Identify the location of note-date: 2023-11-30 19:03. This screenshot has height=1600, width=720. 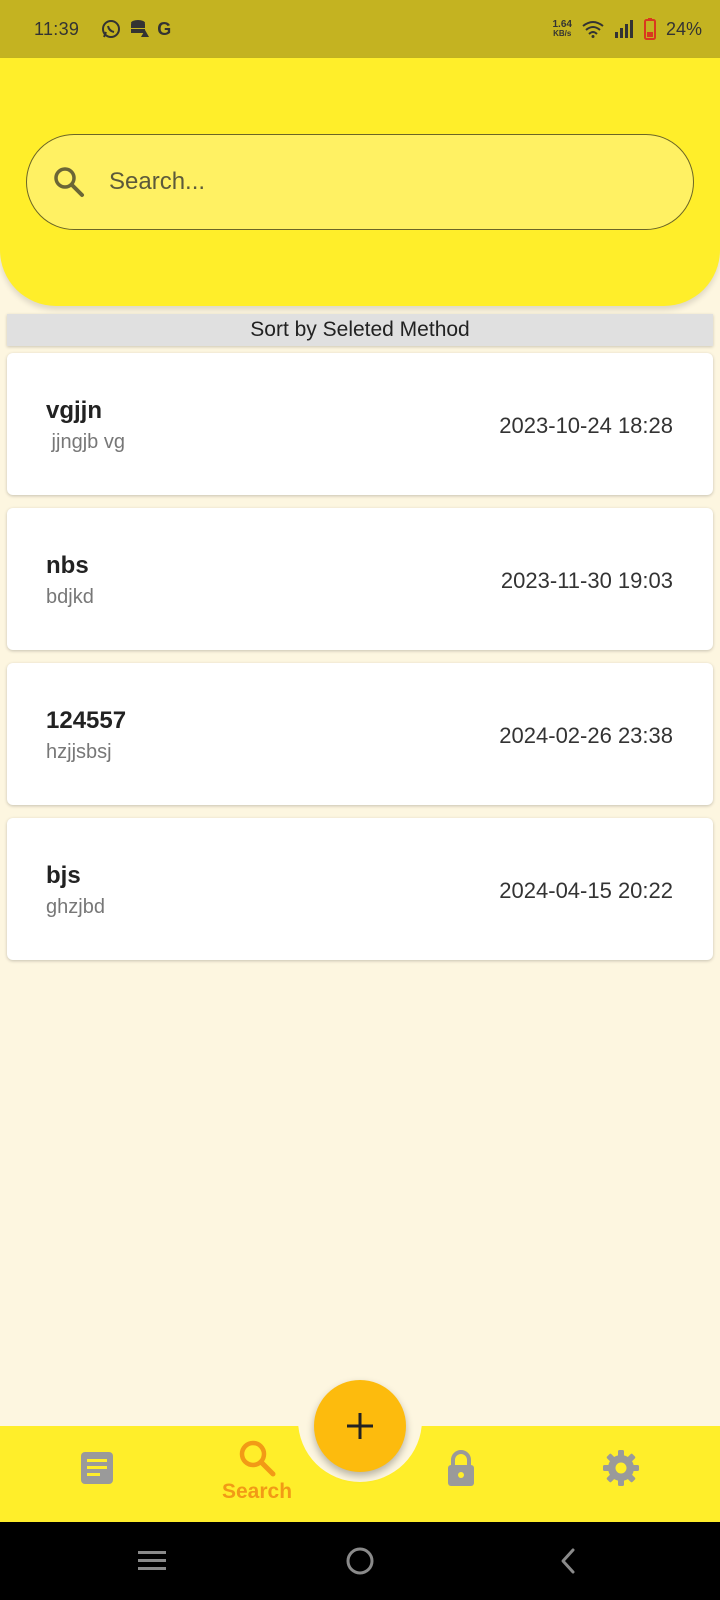
(586, 580).